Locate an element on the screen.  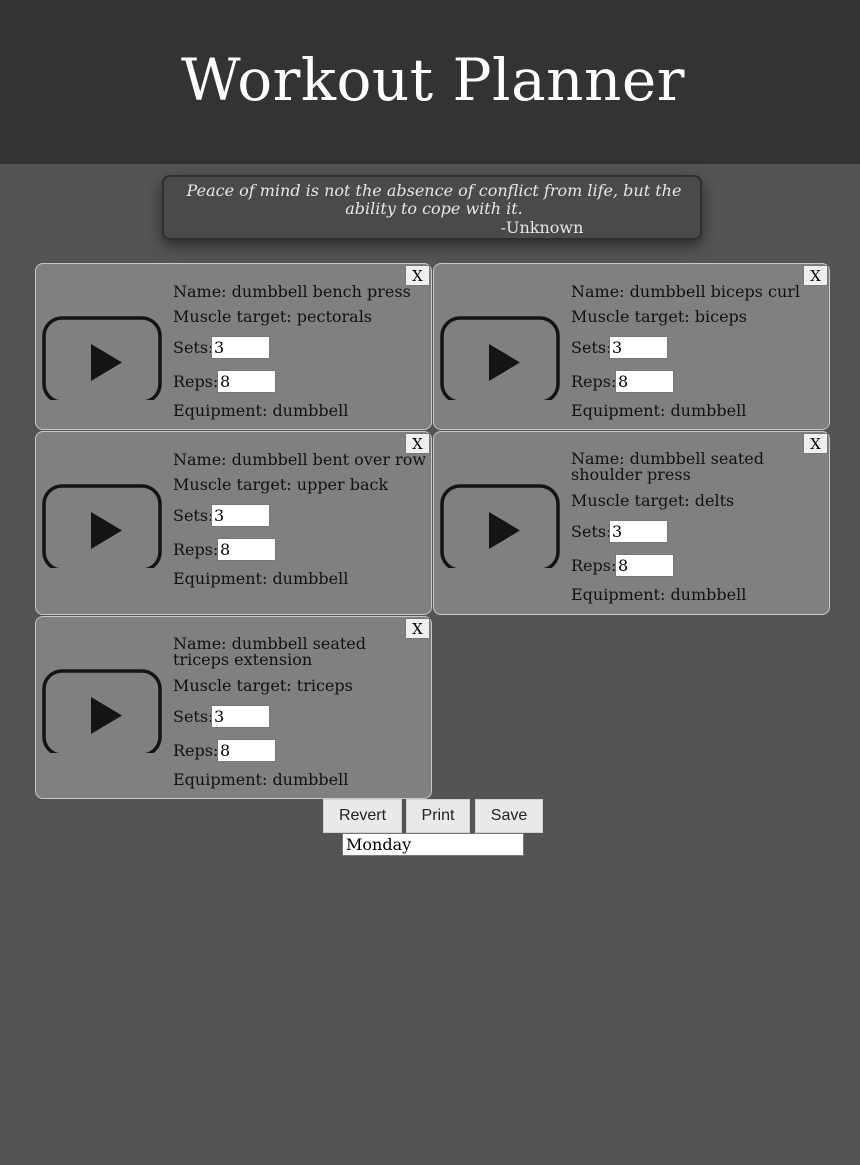
exercise-name: Name: dumbbell biceps curl is located at coordinates (685, 292).